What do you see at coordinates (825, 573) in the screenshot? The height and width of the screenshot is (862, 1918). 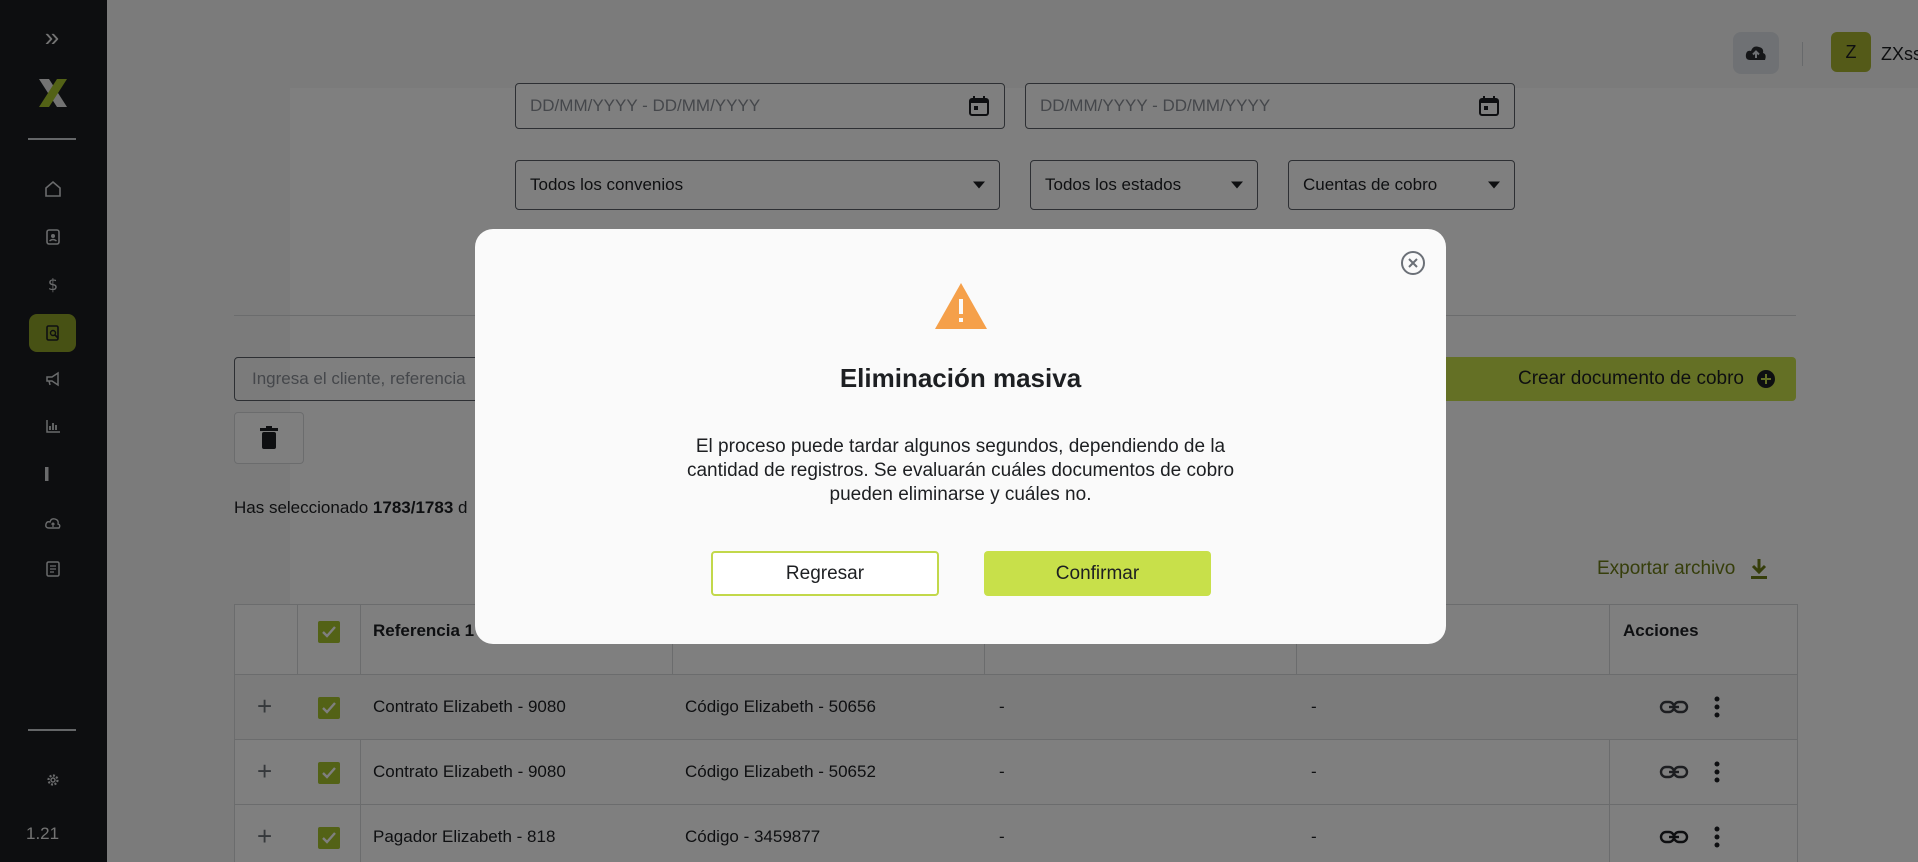 I see `back-button: Regresar` at bounding box center [825, 573].